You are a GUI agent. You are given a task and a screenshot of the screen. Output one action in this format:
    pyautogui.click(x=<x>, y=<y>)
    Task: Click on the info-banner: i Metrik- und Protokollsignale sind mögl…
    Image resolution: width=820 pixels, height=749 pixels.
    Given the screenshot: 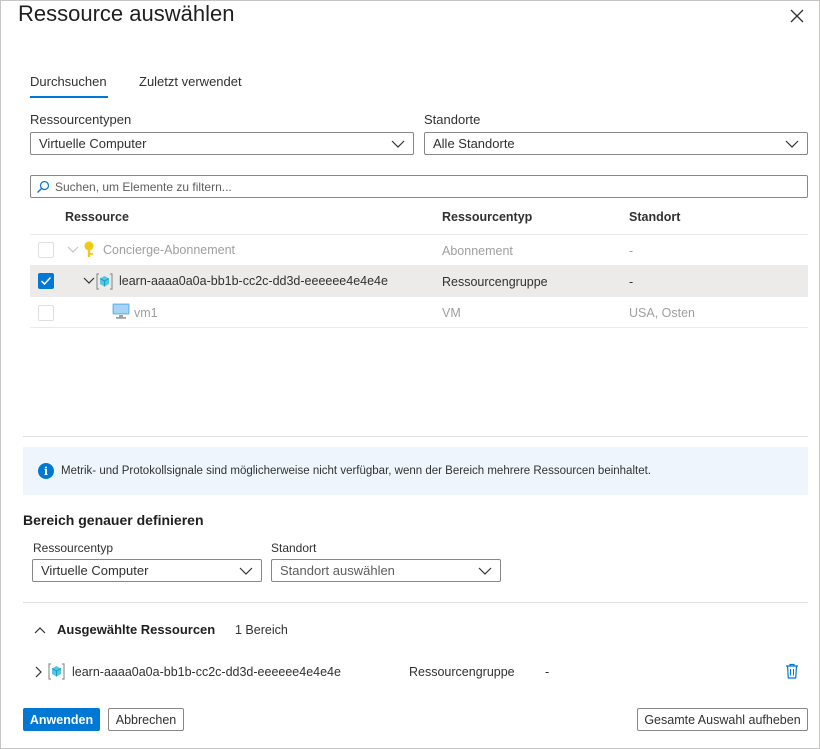 What is the action you would take?
    pyautogui.click(x=415, y=471)
    